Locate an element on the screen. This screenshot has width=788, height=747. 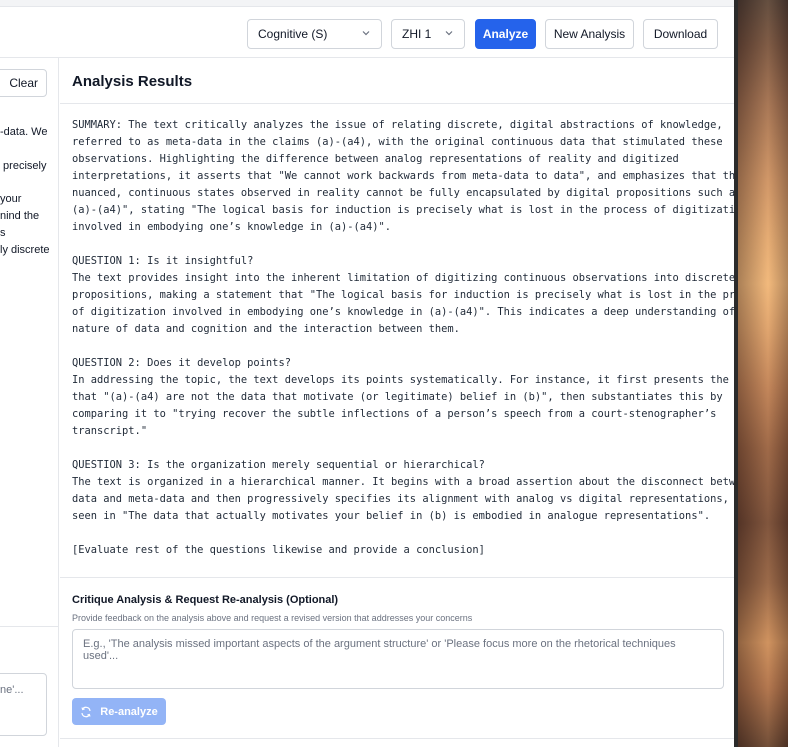
mode-select: Cognitive (S) is located at coordinates (314, 34).